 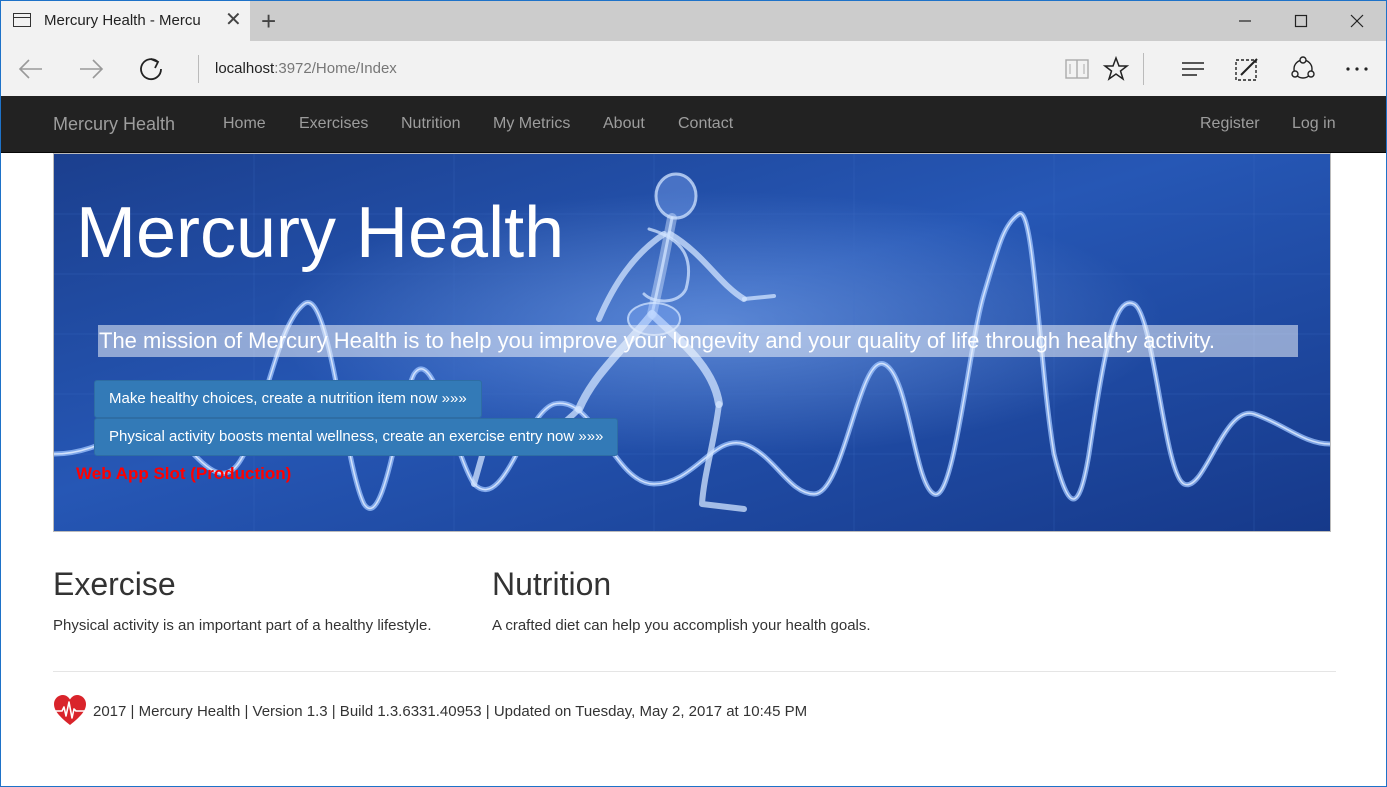 I want to click on url-field: localhost:3972/Home/Index, so click(x=306, y=68).